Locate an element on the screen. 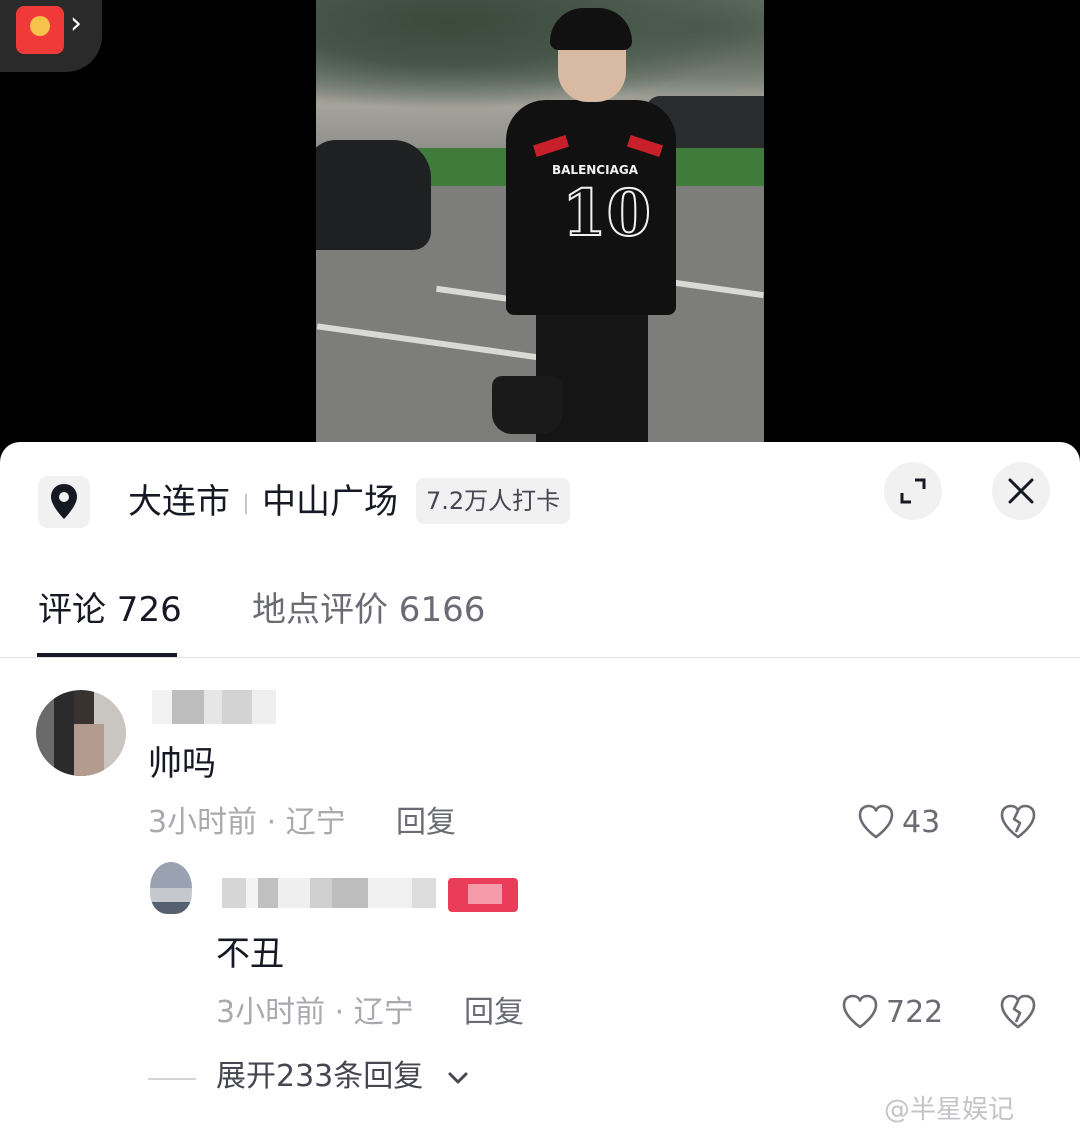  comment-text: 帅吗 is located at coordinates (182, 764).